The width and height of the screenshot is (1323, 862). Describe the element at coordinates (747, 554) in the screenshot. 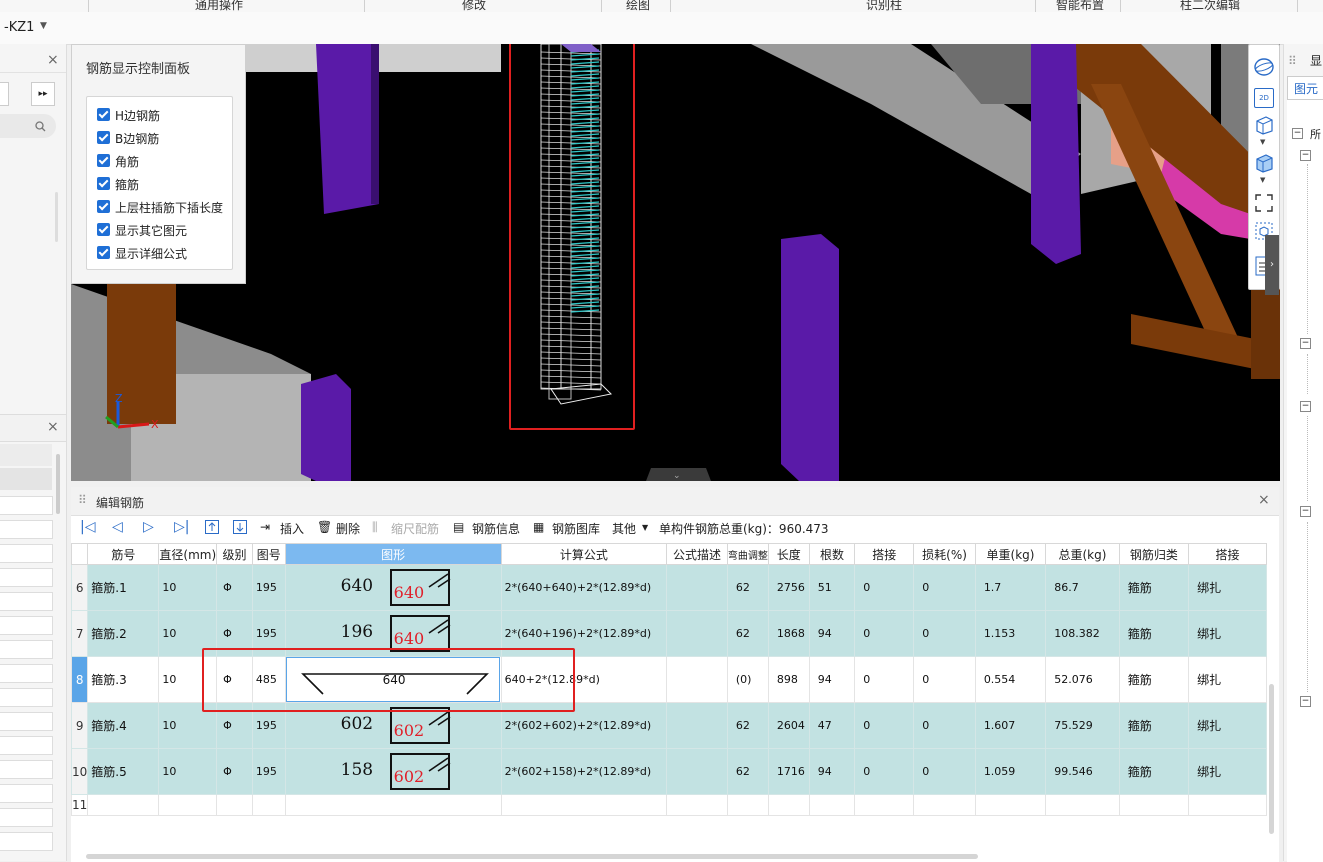

I see `column-header: 弯曲调整` at that location.